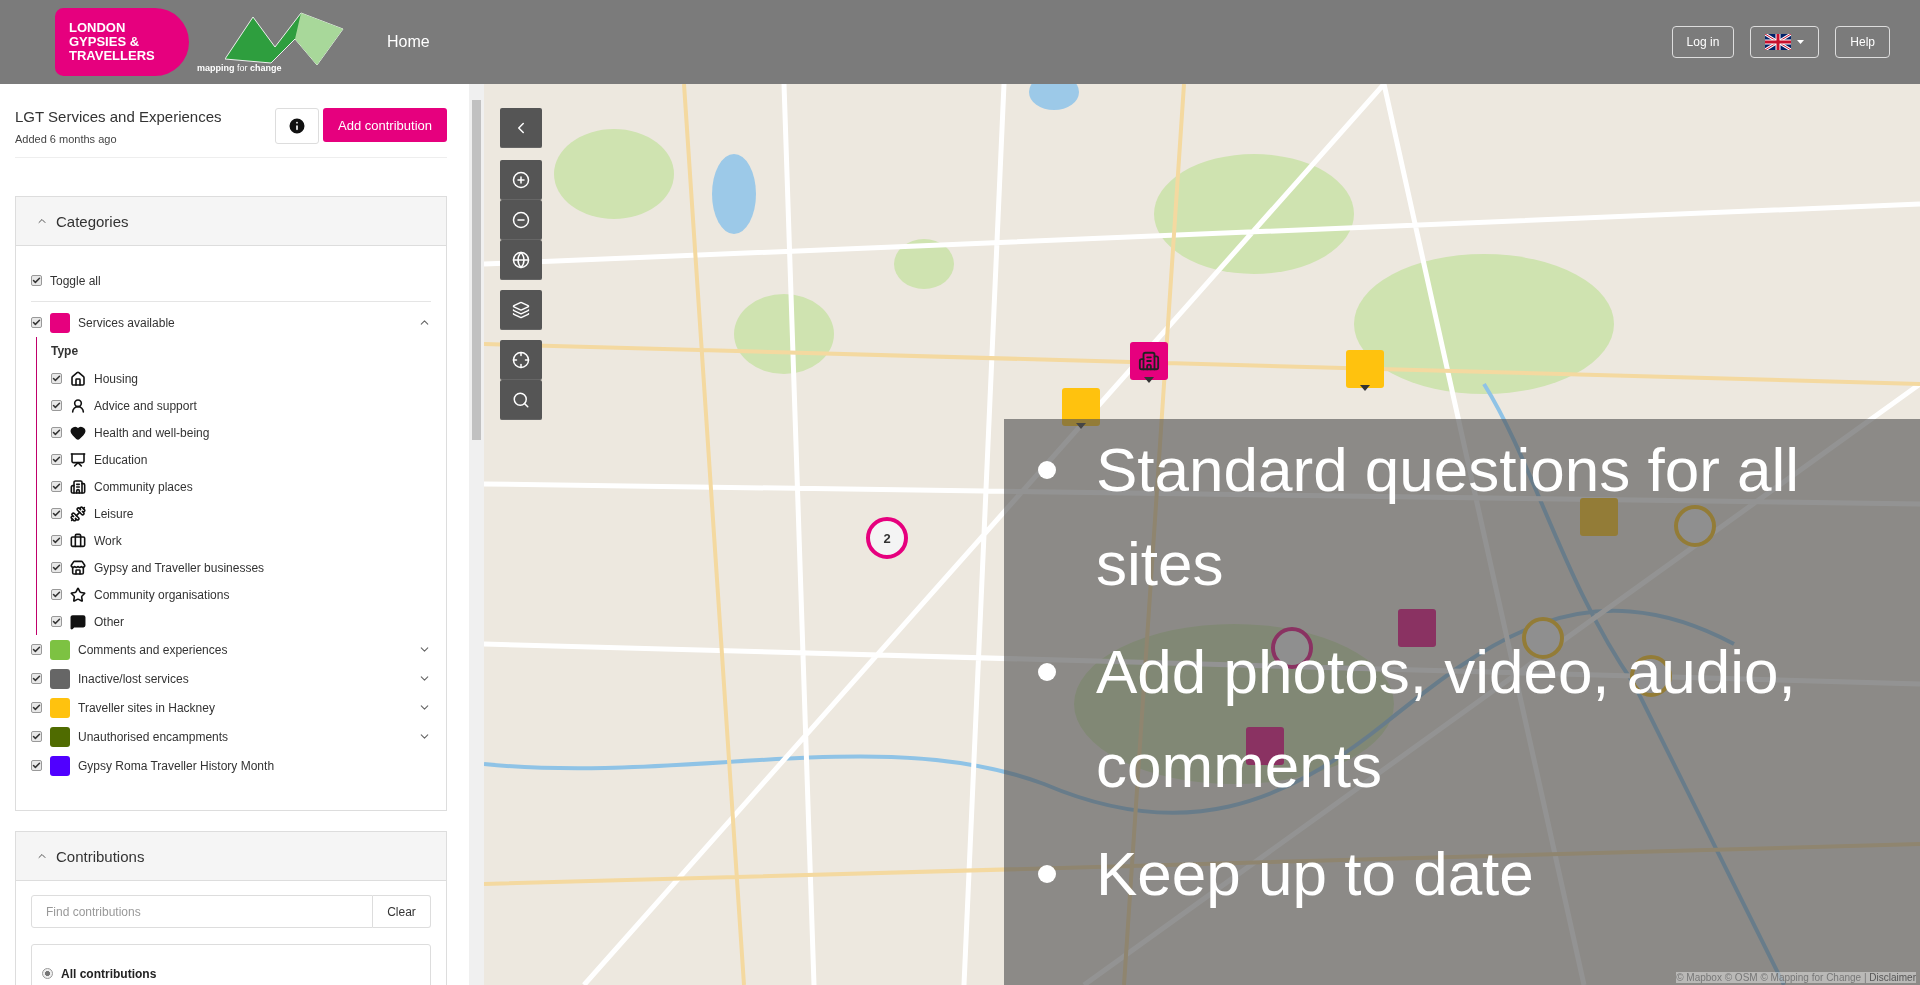  I want to click on search-icon, so click(521, 399).